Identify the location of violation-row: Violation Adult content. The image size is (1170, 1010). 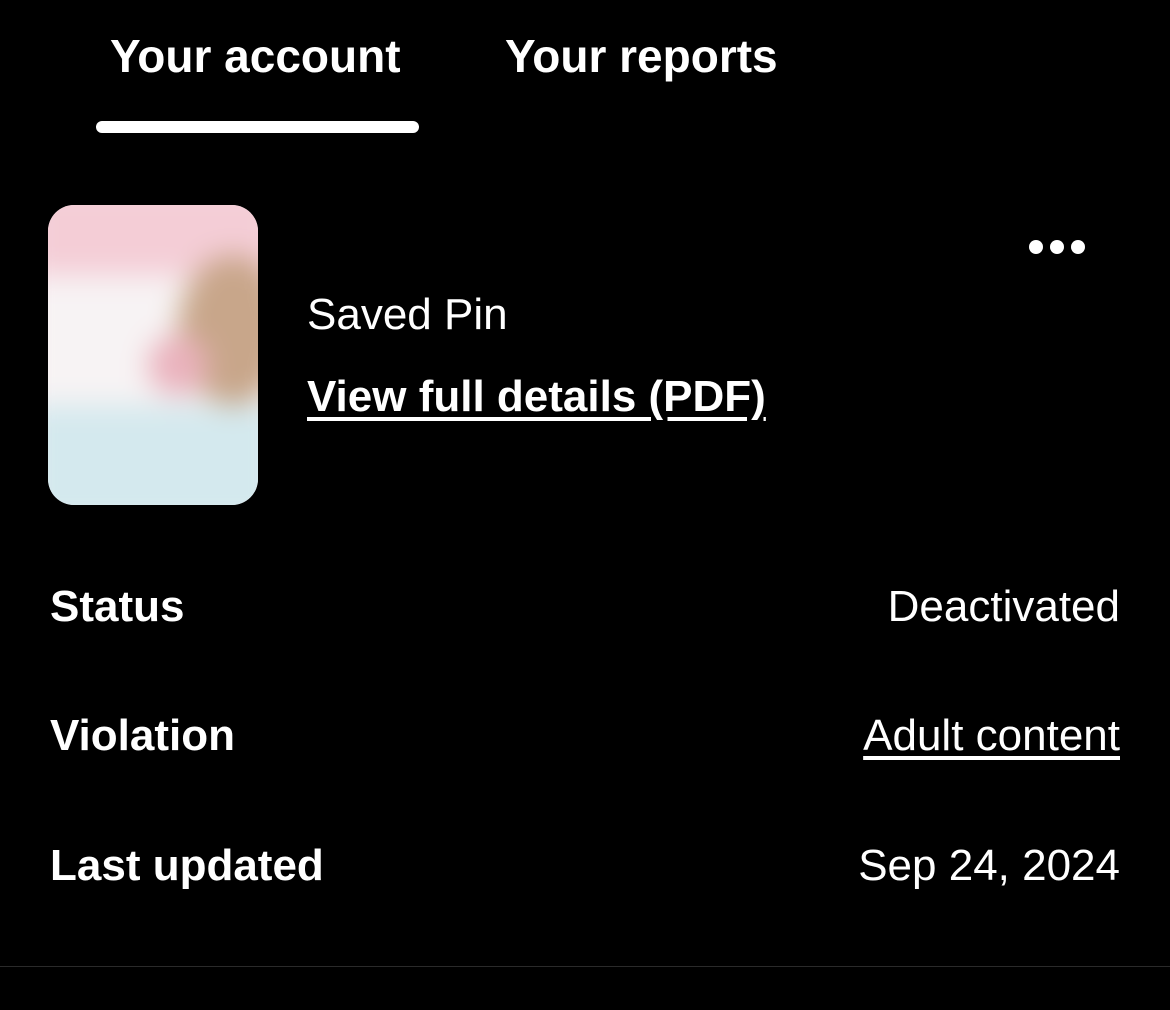
(585, 737).